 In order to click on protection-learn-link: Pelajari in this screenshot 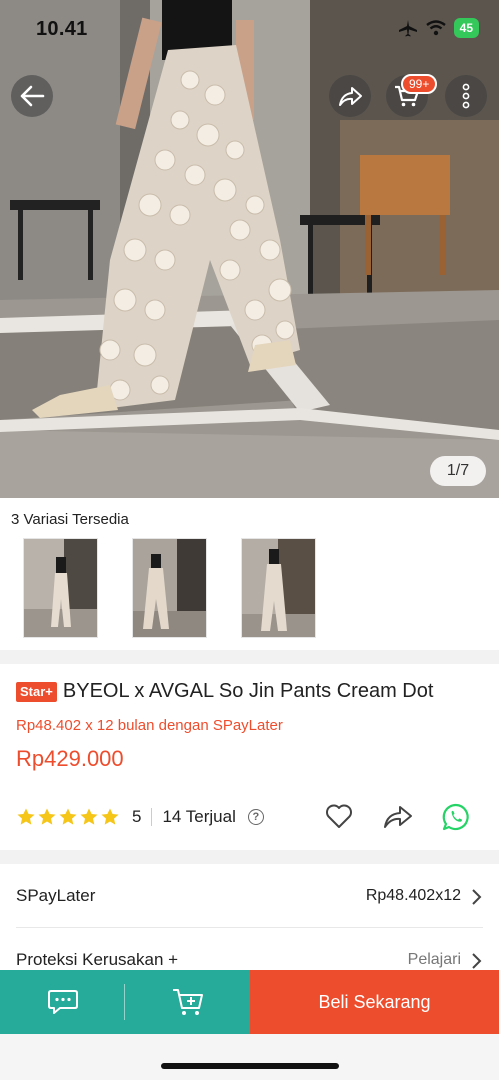, I will do `click(434, 960)`.